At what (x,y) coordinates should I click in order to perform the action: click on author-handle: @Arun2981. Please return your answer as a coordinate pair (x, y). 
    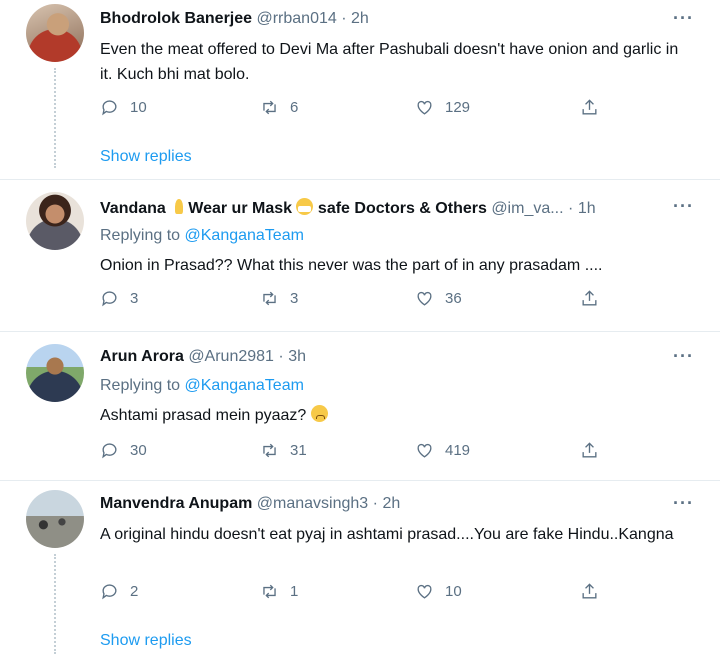
    Looking at the image, I should click on (231, 356).